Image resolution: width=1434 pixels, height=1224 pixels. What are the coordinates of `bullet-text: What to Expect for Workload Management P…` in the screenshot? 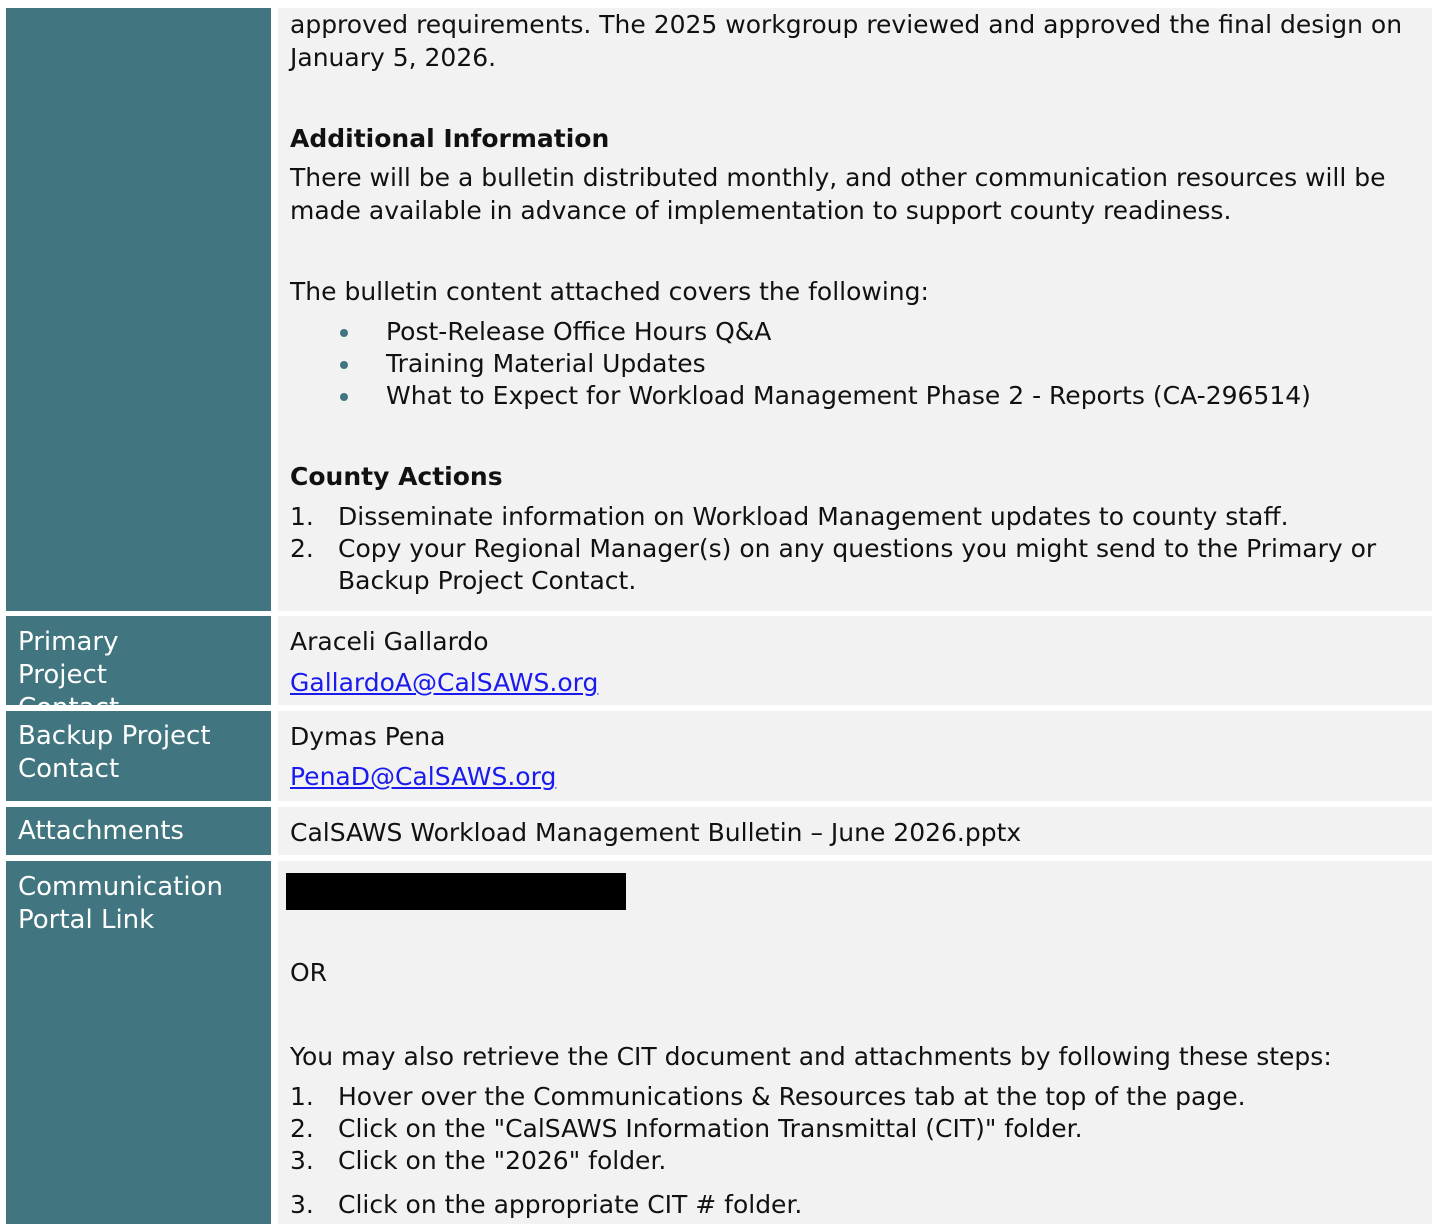 It's located at (848, 395).